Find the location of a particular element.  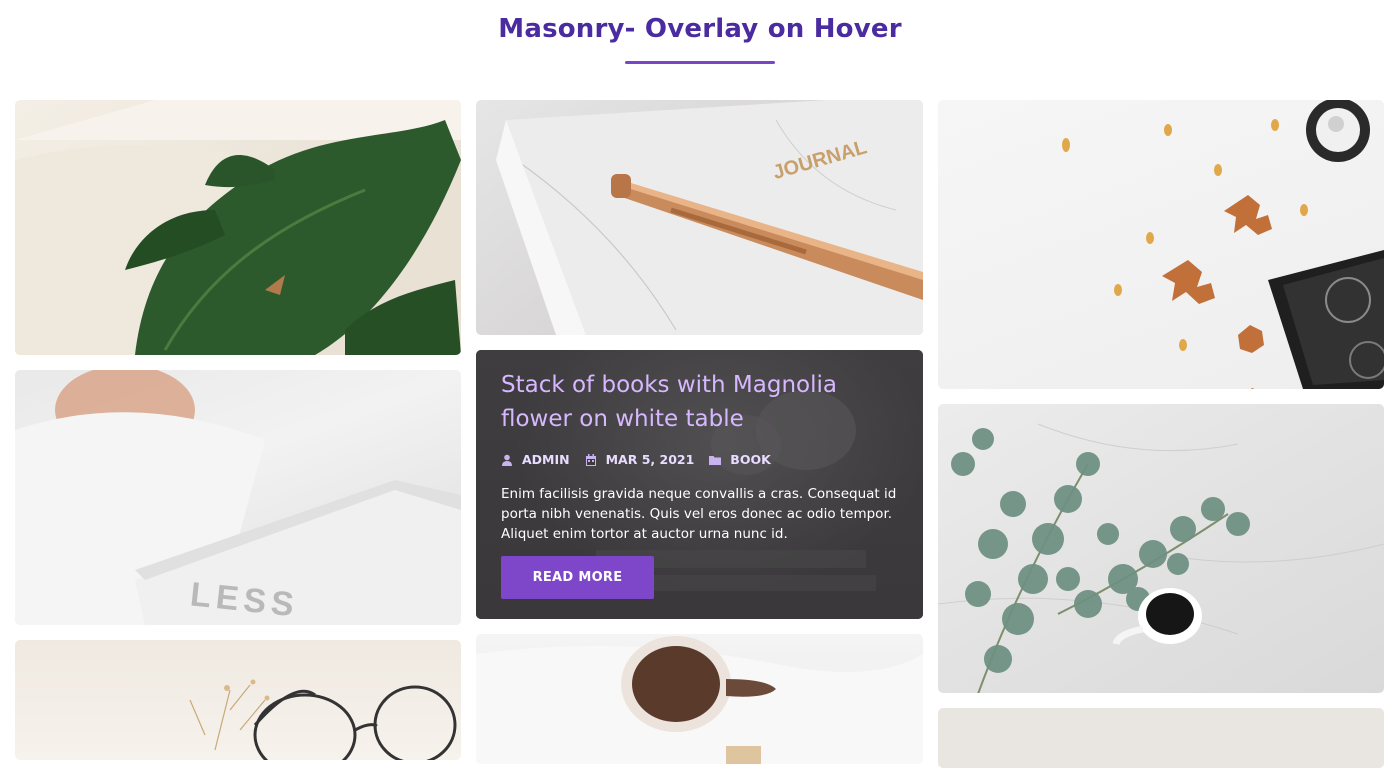

calendar-icon is located at coordinates (590, 459).